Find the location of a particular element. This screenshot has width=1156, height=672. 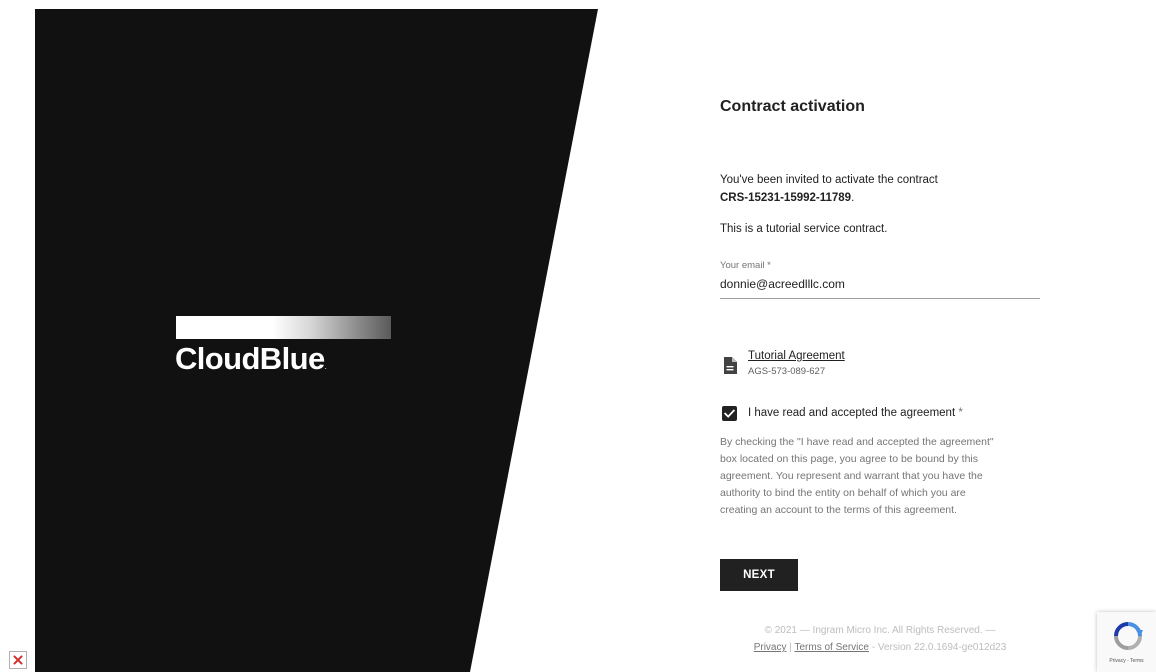

checkmark-icon is located at coordinates (729, 413).